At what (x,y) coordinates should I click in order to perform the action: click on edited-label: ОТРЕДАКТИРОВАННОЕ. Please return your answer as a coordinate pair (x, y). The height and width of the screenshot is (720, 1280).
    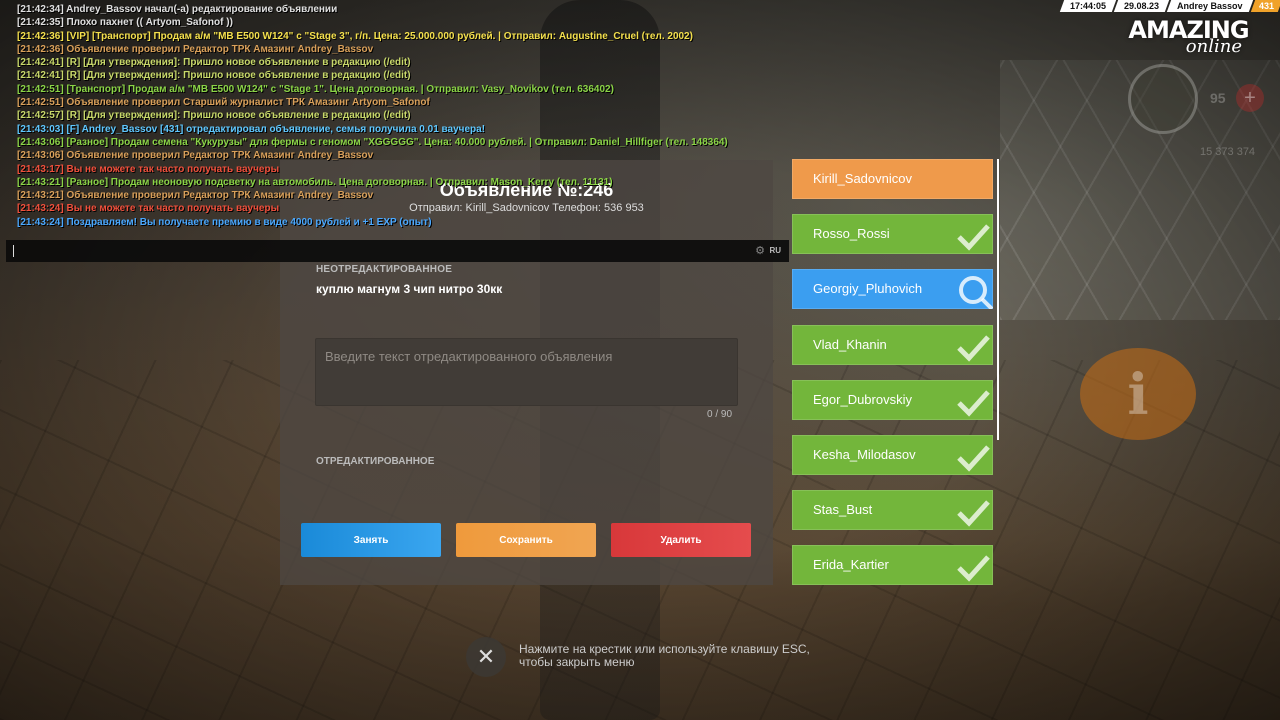
    Looking at the image, I should click on (375, 461).